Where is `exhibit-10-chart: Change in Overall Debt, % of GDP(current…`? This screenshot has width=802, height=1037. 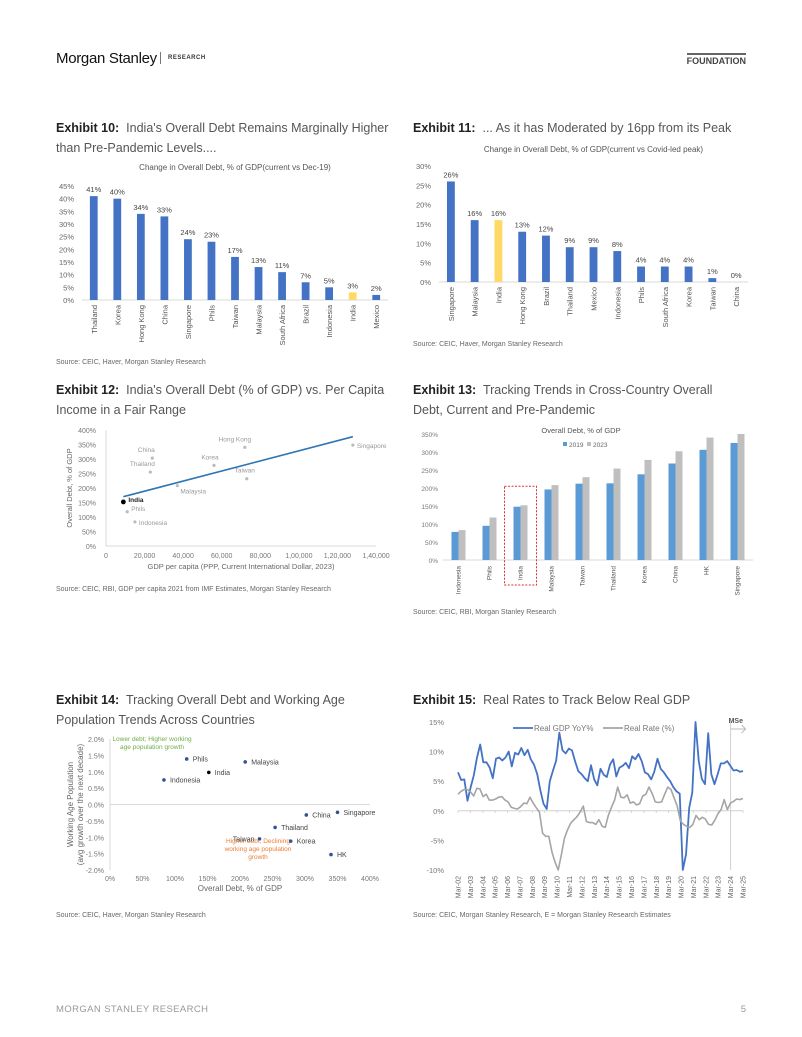
exhibit-10-chart: Change in Overall Debt, % of GDP(current… is located at coordinates (223, 254).